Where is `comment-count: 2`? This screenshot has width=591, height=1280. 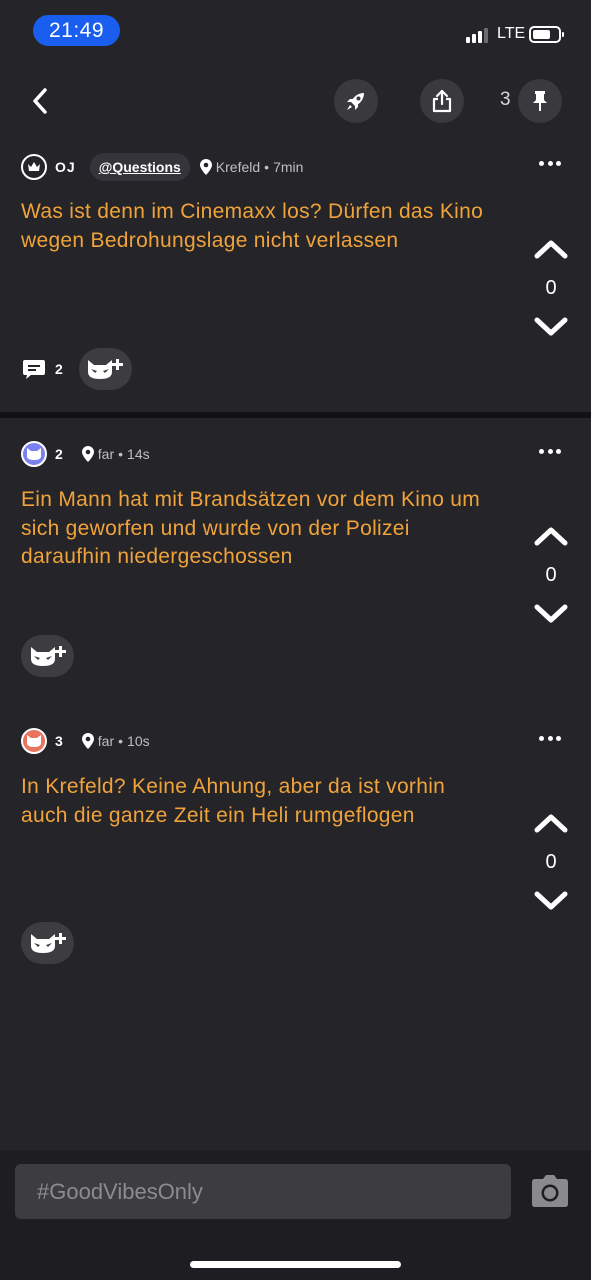 comment-count: 2 is located at coordinates (59, 369).